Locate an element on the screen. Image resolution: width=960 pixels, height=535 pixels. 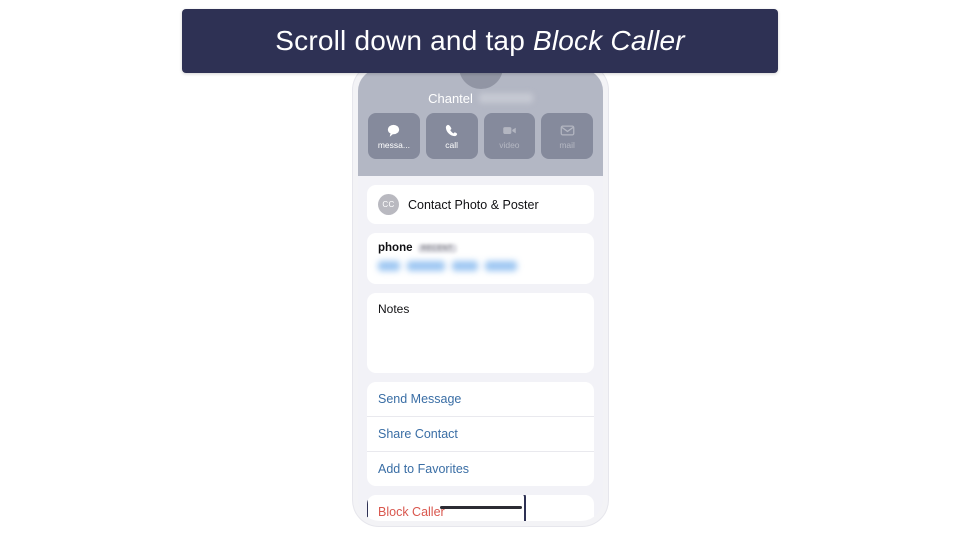
send-message-row: Send Message is located at coordinates (480, 399).